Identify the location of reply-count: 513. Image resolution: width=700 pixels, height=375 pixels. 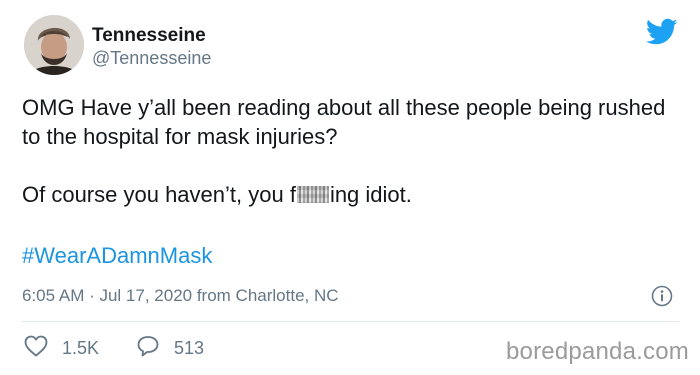
(189, 347).